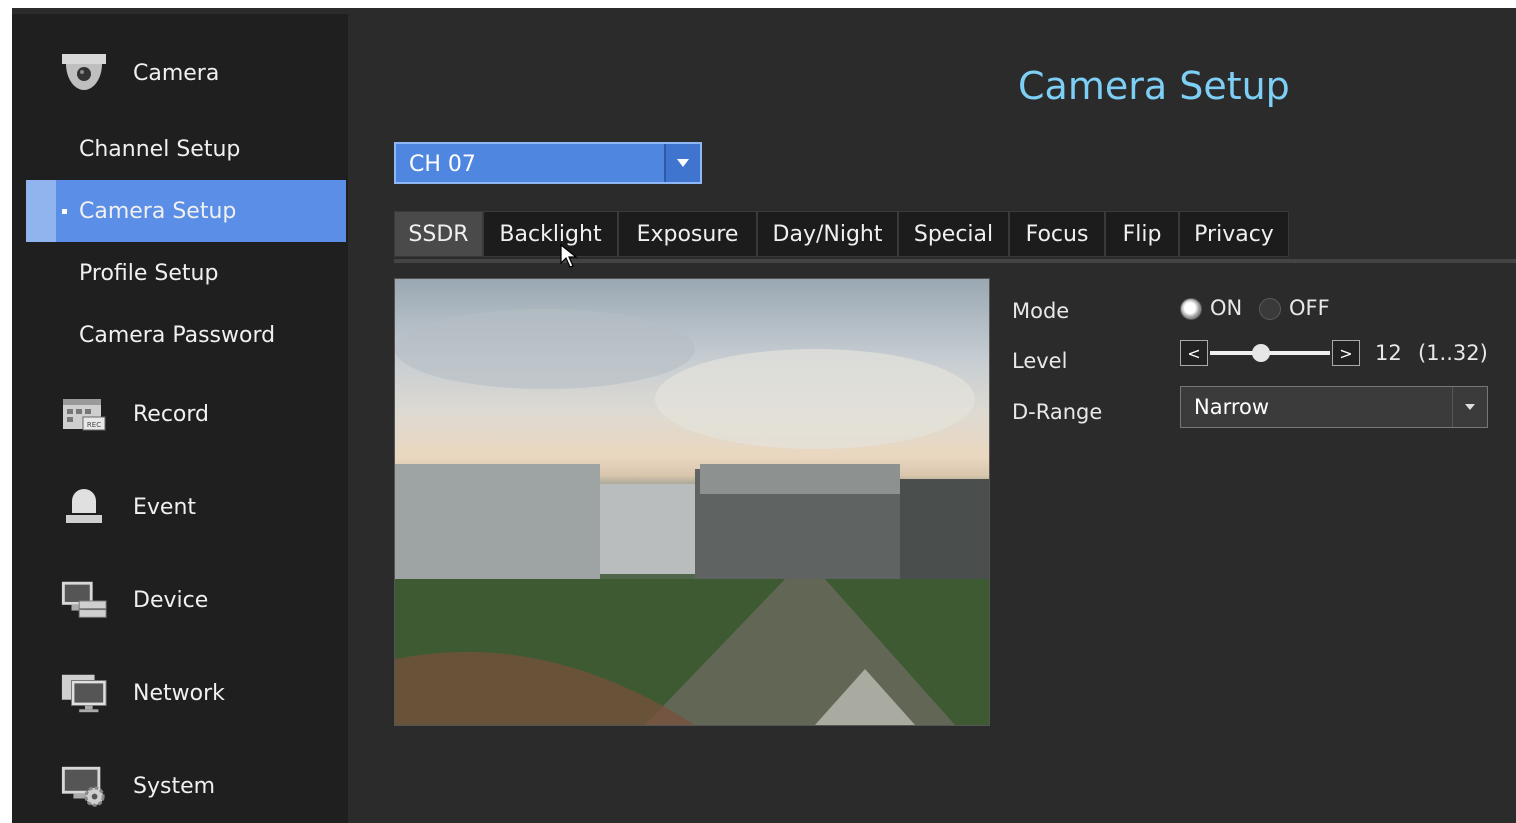 The width and height of the screenshot is (1516, 823). I want to click on tab-special: Special, so click(953, 234).